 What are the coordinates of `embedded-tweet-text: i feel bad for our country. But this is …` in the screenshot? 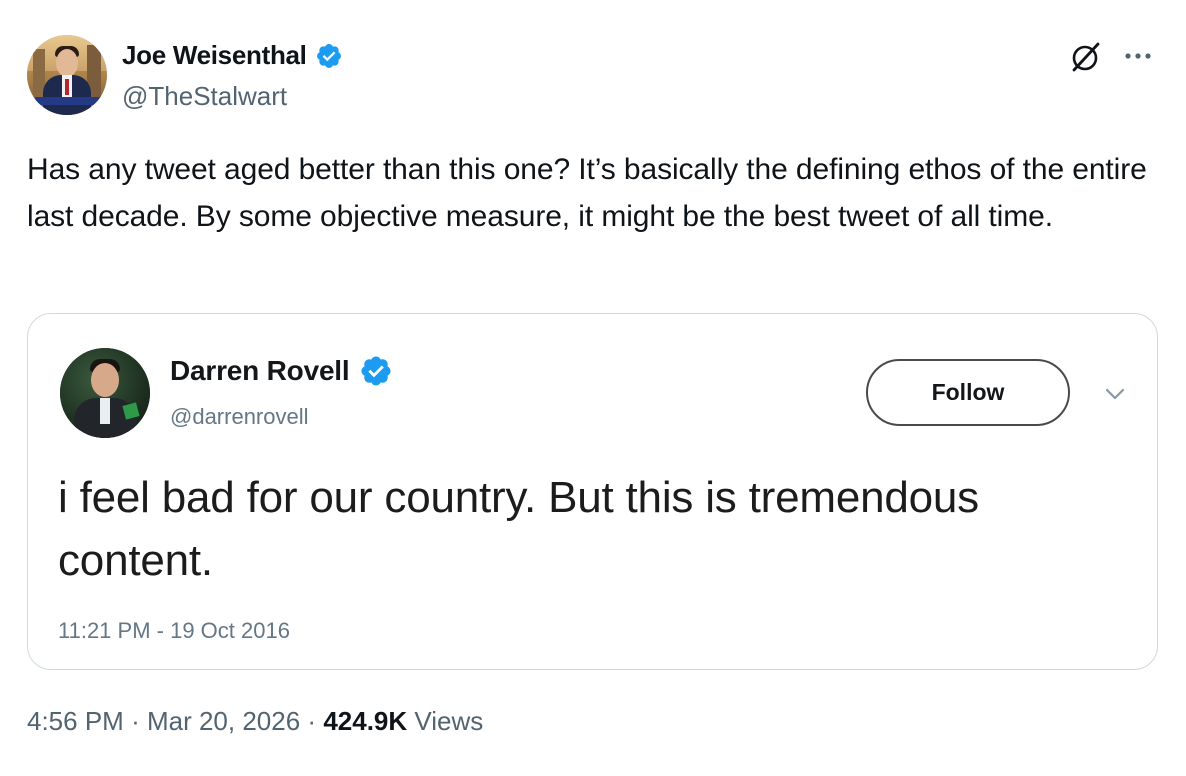 It's located at (518, 529).